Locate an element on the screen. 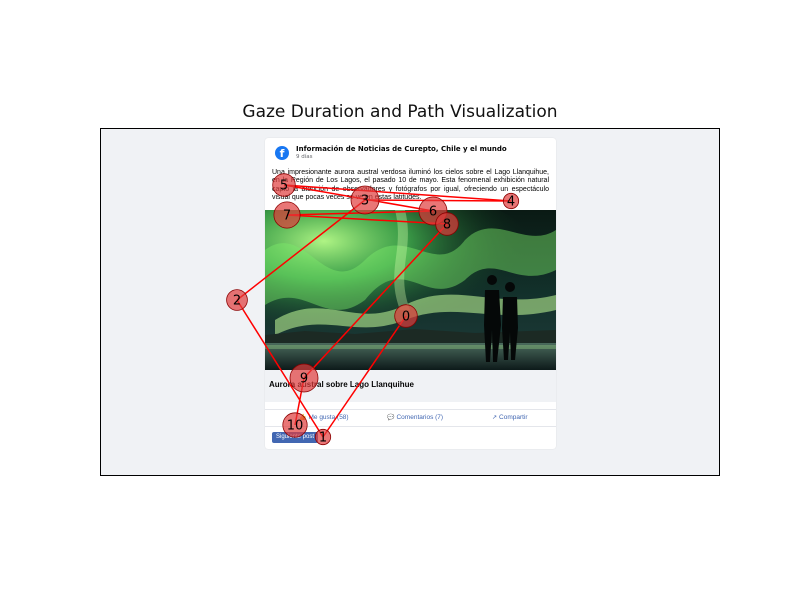 The height and width of the screenshot is (600, 800). fixation-label: 0 is located at coordinates (406, 317).